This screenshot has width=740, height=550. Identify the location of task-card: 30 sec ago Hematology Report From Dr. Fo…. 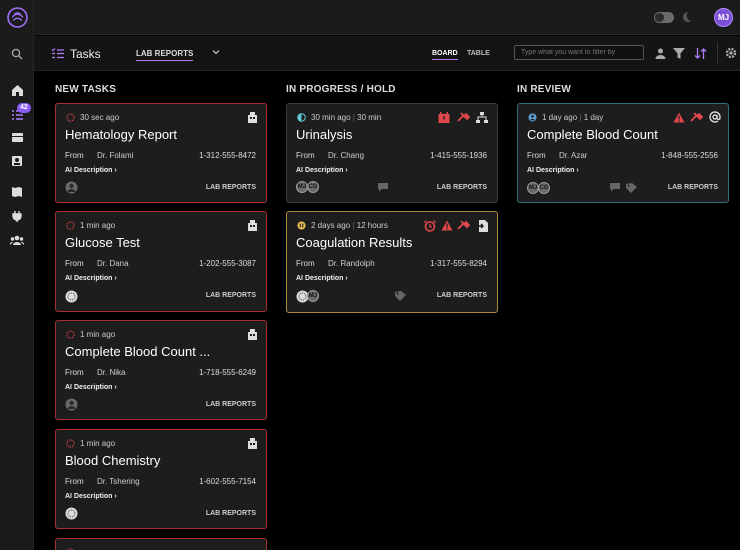
(161, 153).